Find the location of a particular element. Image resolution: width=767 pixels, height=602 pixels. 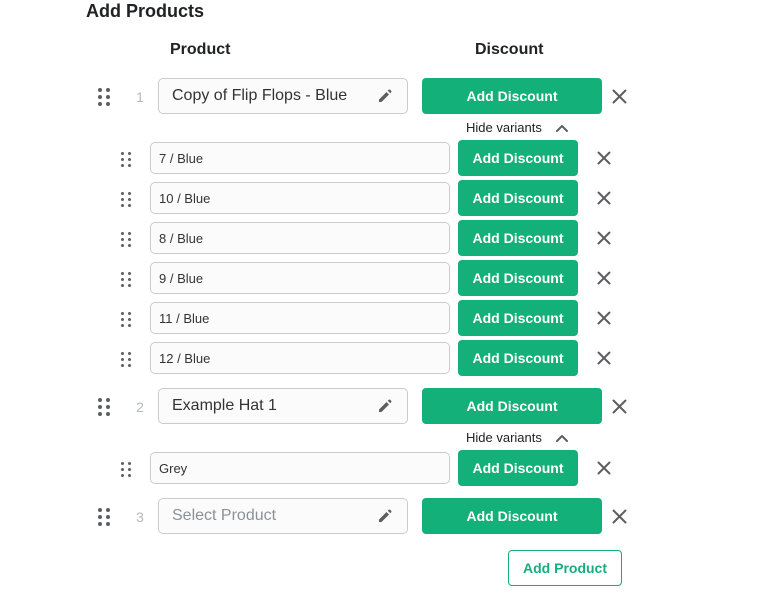

add-product-button: Add Product is located at coordinates (565, 568).